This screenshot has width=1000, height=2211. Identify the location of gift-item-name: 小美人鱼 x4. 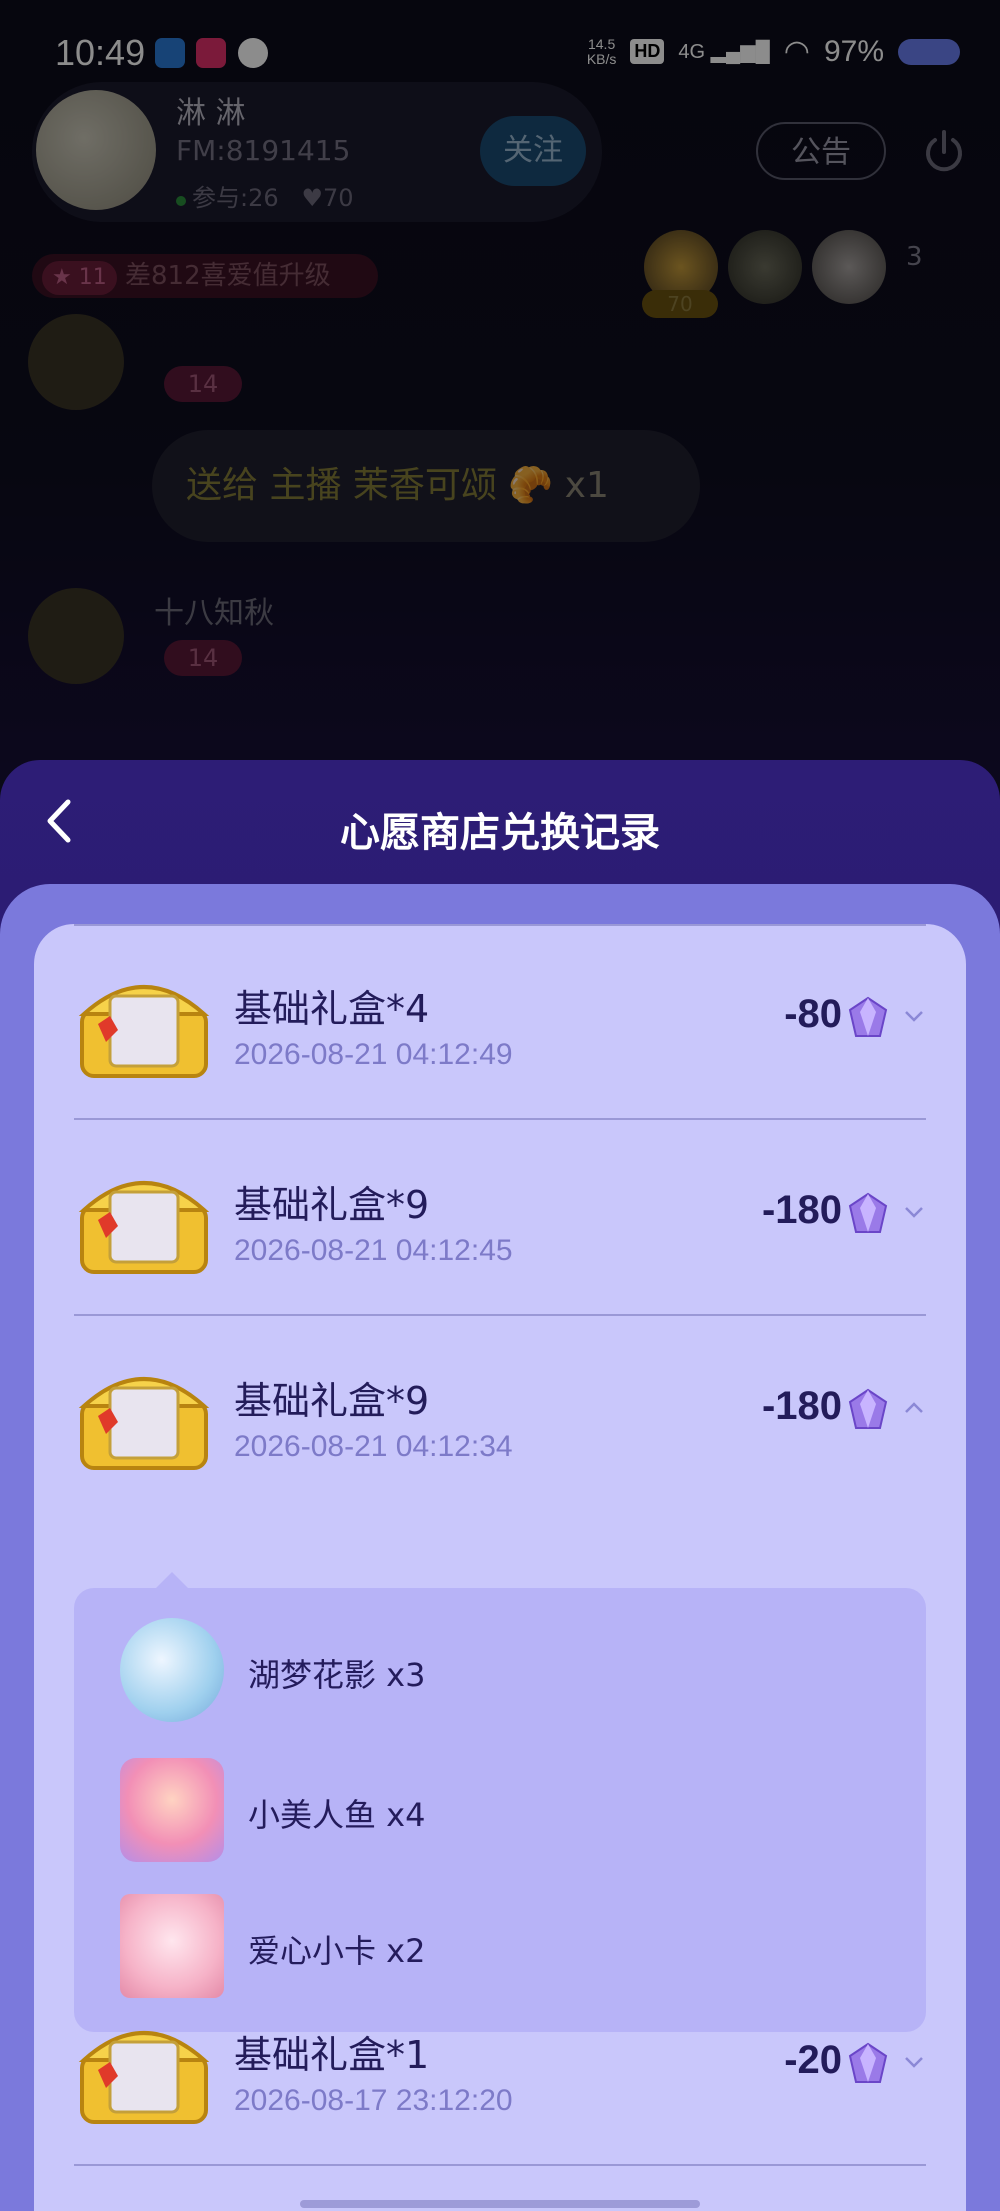
(337, 1815).